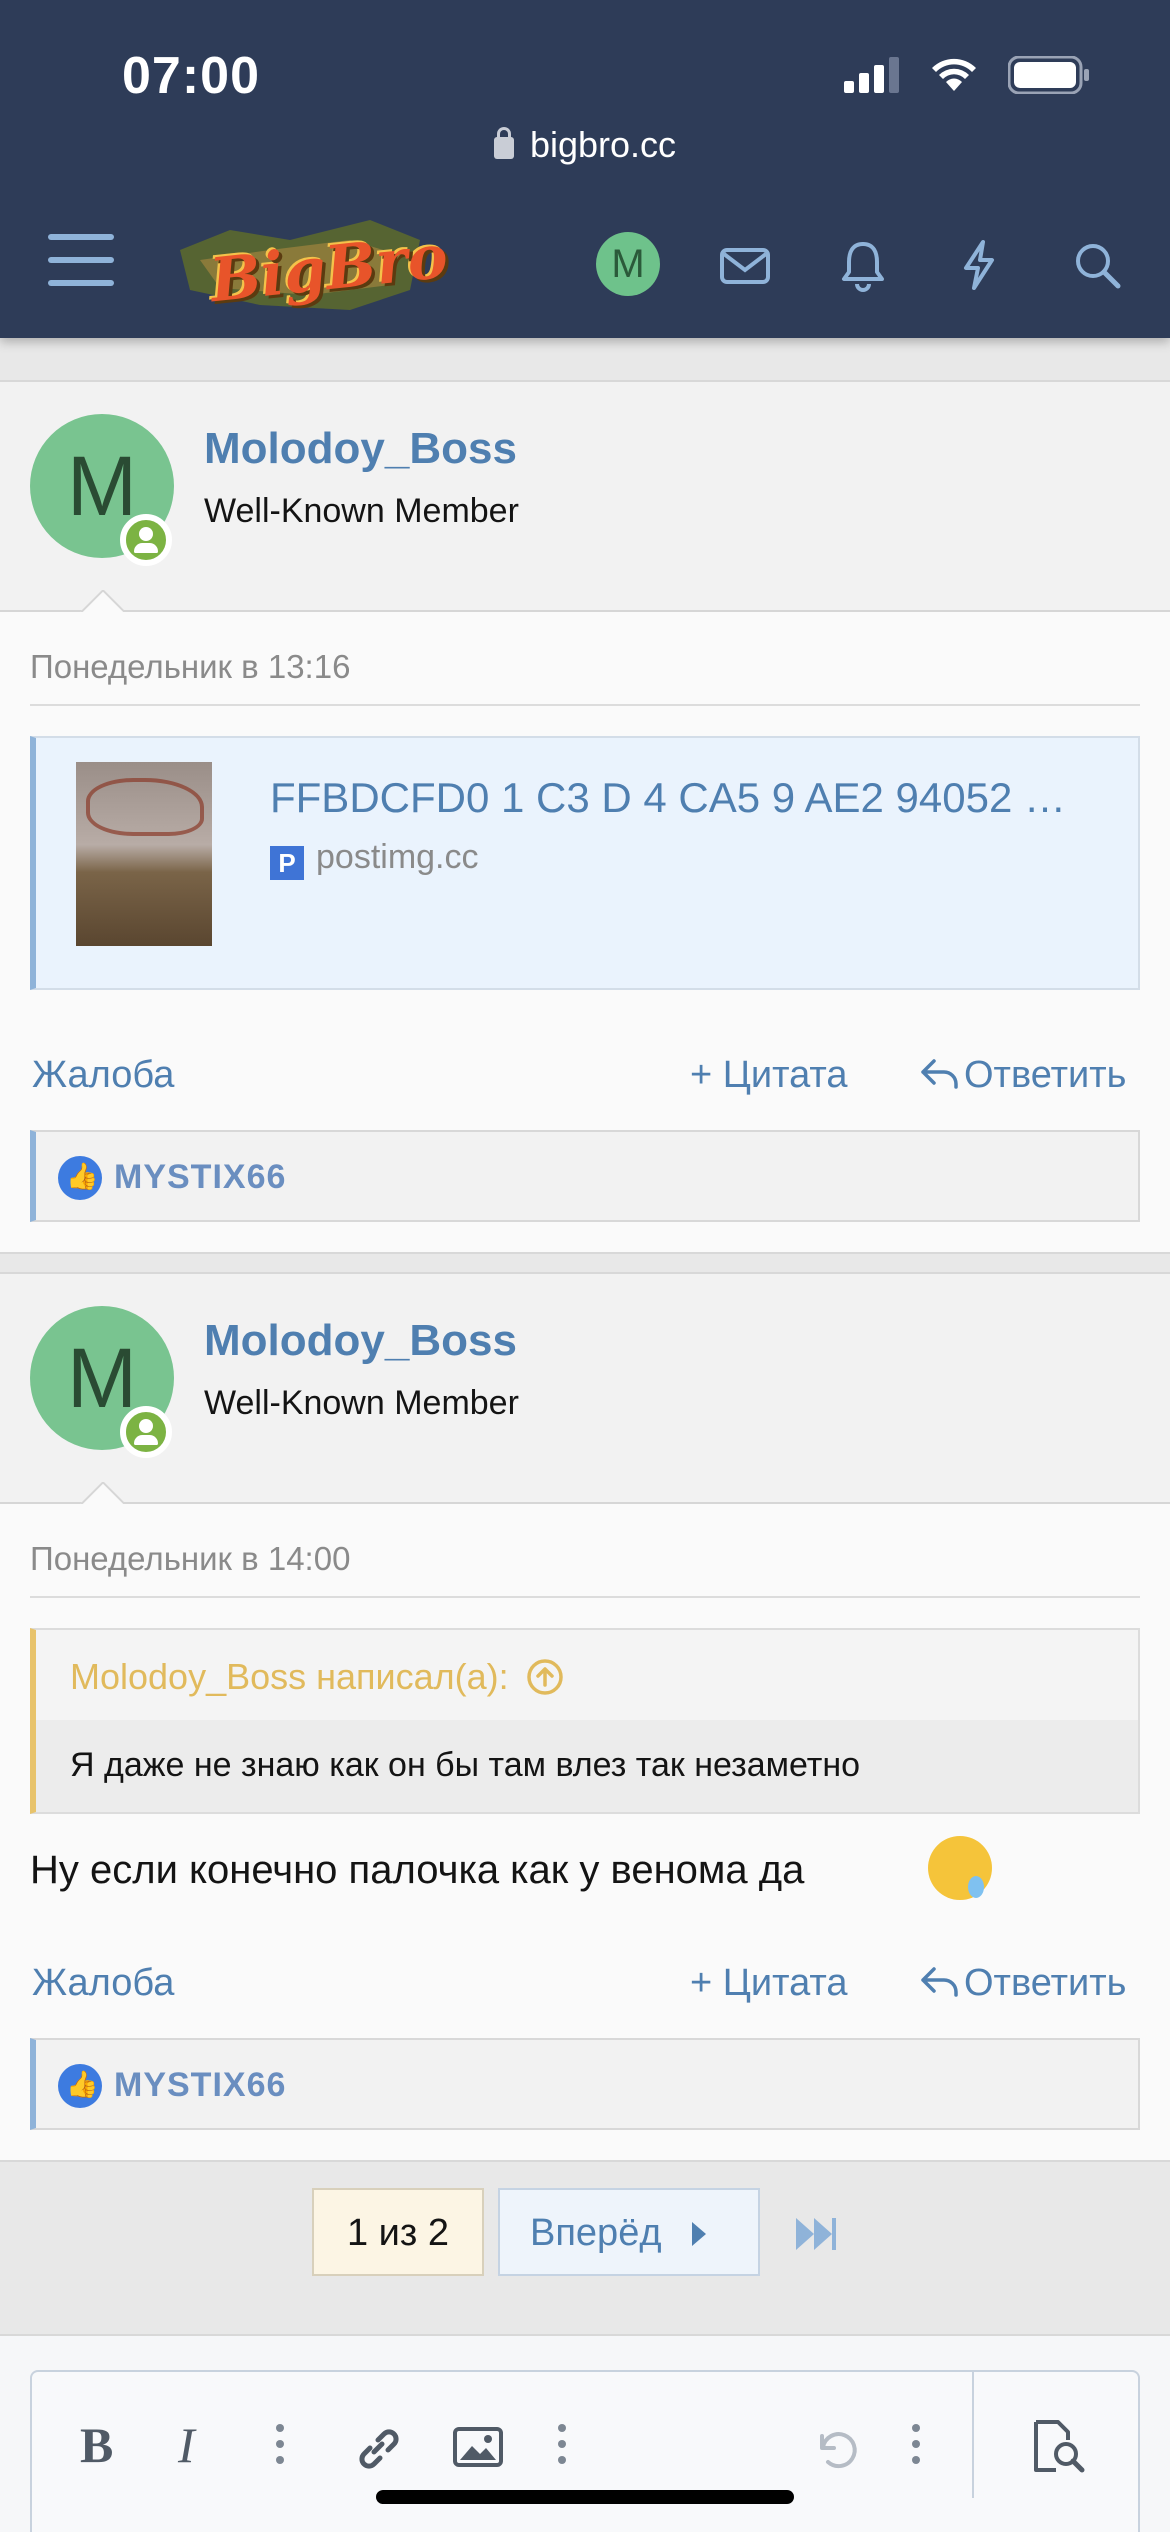 Image resolution: width=1170 pixels, height=2532 pixels. Describe the element at coordinates (398, 2232) in the screenshot. I see `page-current: 1 из 2` at that location.